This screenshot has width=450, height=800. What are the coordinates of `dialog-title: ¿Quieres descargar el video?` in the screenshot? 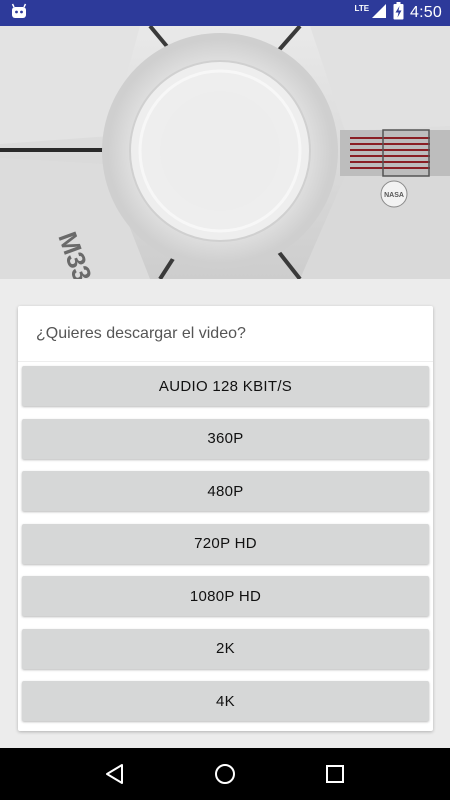 It's located at (225, 334).